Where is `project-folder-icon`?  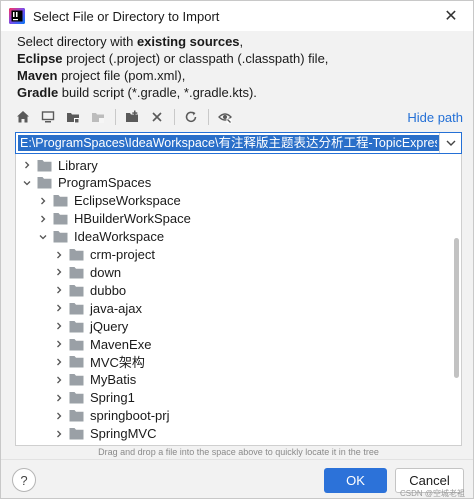
project-folder-icon is located at coordinates (73, 118).